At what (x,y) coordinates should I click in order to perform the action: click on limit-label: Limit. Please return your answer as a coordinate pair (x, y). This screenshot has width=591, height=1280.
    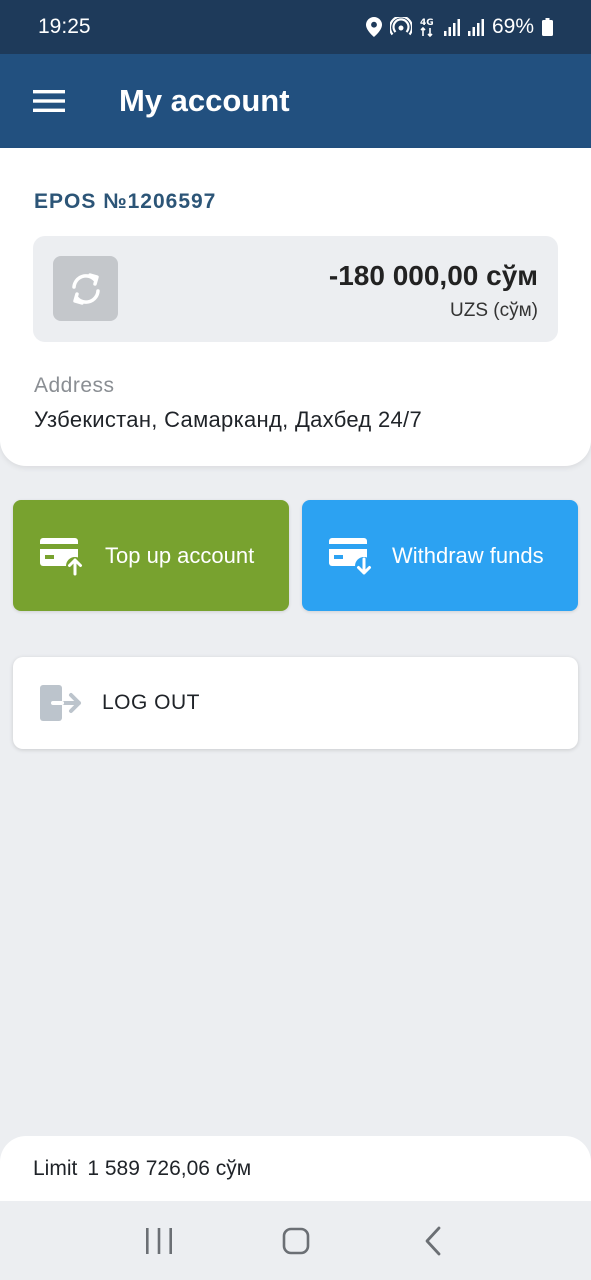
    Looking at the image, I should click on (55, 1168).